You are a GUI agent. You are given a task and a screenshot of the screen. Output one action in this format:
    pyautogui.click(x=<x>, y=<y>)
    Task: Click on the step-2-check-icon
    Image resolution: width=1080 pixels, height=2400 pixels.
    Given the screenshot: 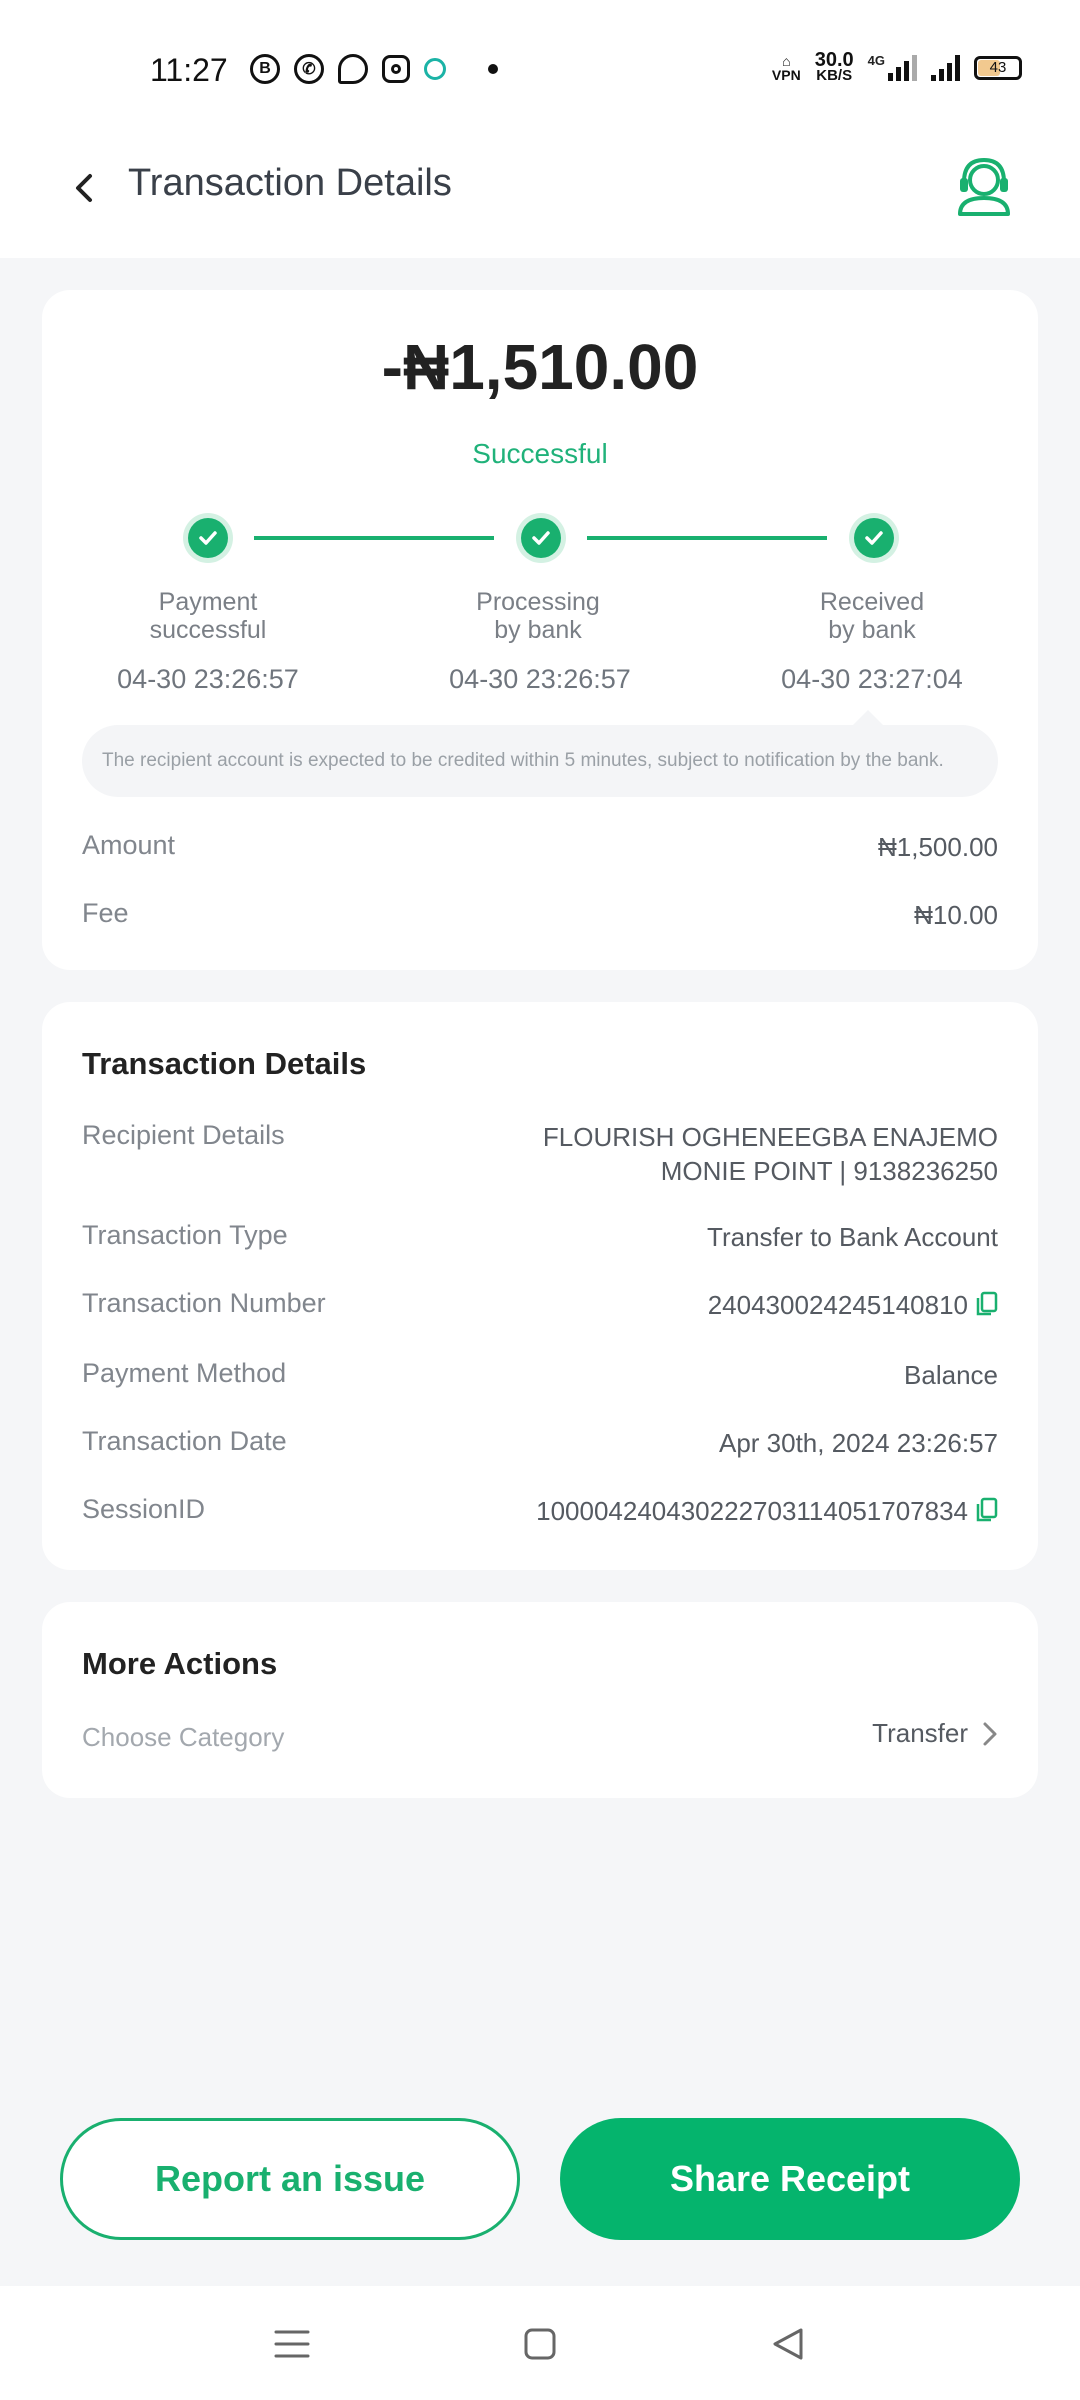 What is the action you would take?
    pyautogui.click(x=541, y=538)
    